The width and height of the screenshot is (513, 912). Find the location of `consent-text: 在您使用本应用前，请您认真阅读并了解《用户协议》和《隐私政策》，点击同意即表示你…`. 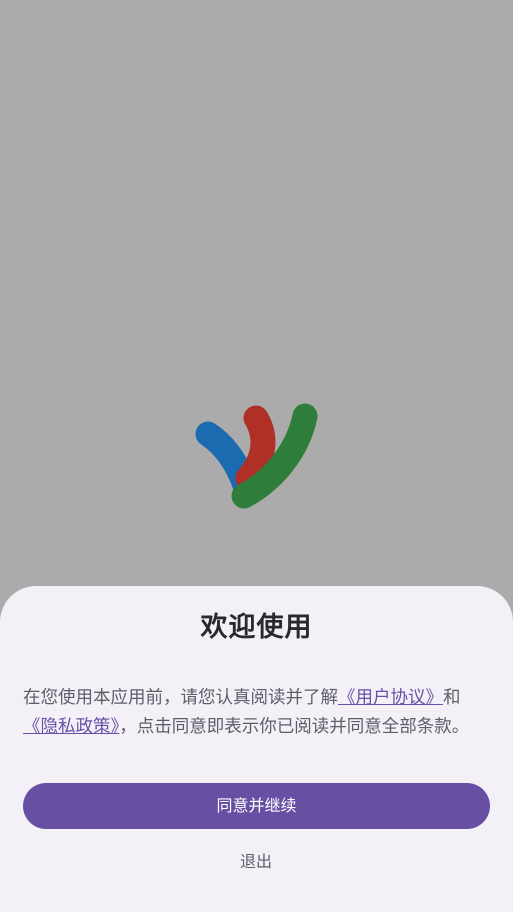

consent-text: 在您使用本应用前，请您认真阅读并了解《用户协议》和《隐私政策》，点击同意即表示你… is located at coordinates (256, 713).